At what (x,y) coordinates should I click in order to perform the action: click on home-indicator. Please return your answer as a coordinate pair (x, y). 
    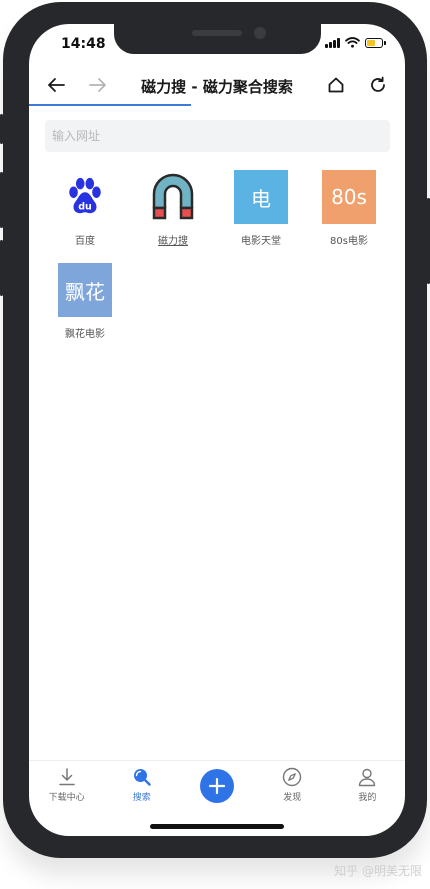
    Looking at the image, I should click on (217, 826).